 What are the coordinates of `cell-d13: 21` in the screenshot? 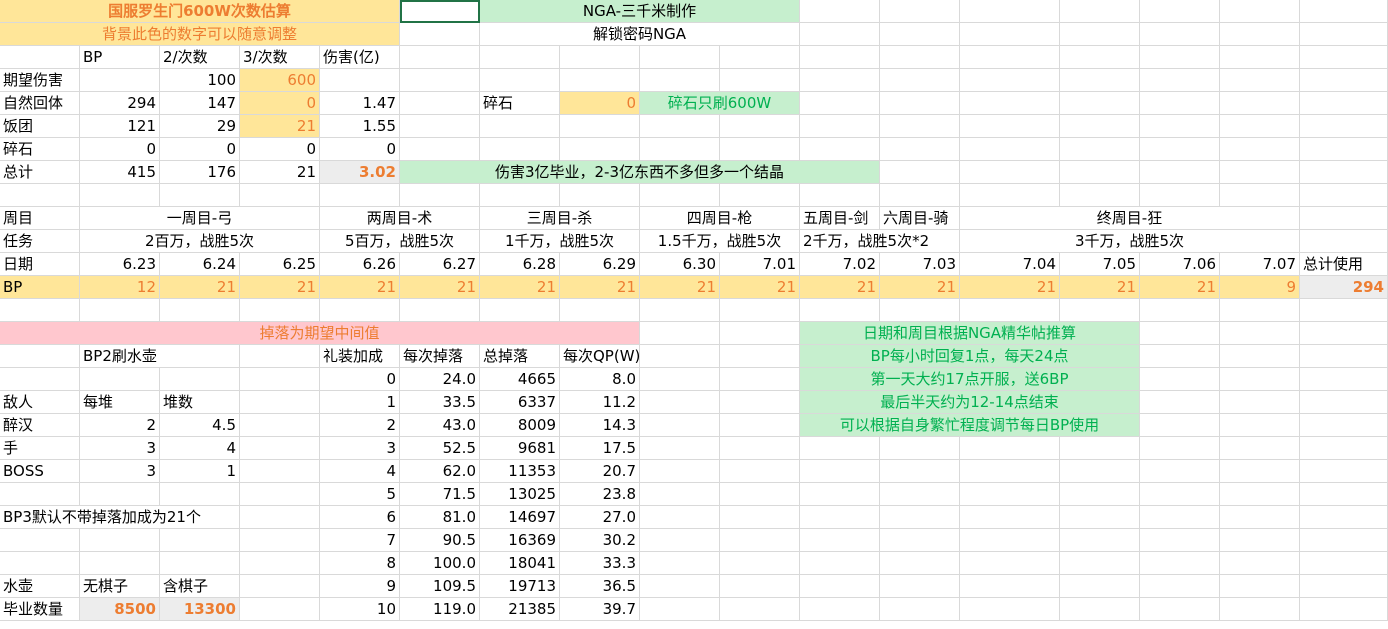 It's located at (280, 287).